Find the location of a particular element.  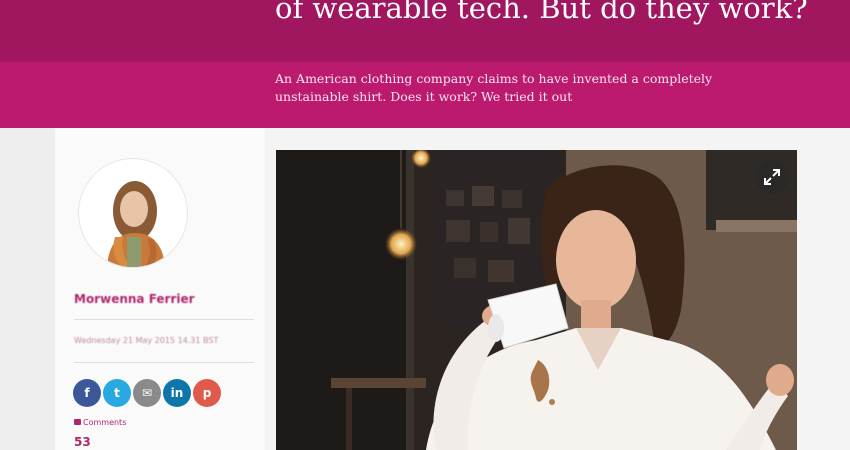

linkedin-icon: in is located at coordinates (177, 393).